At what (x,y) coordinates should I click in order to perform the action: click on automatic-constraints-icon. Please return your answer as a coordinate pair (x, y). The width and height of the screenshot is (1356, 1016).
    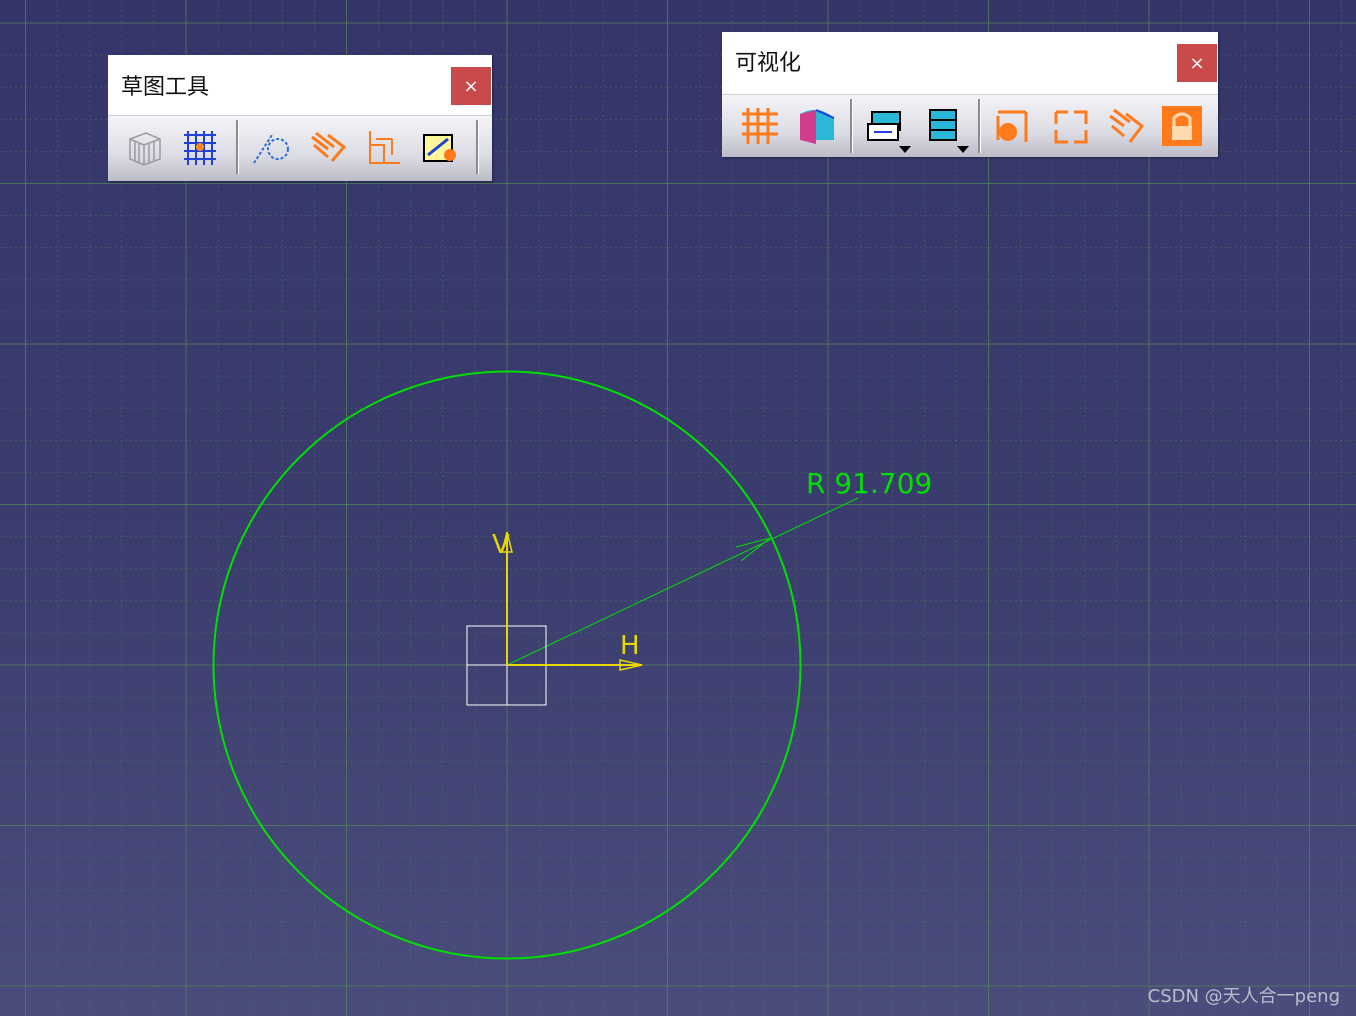
    Looking at the image, I should click on (440, 147).